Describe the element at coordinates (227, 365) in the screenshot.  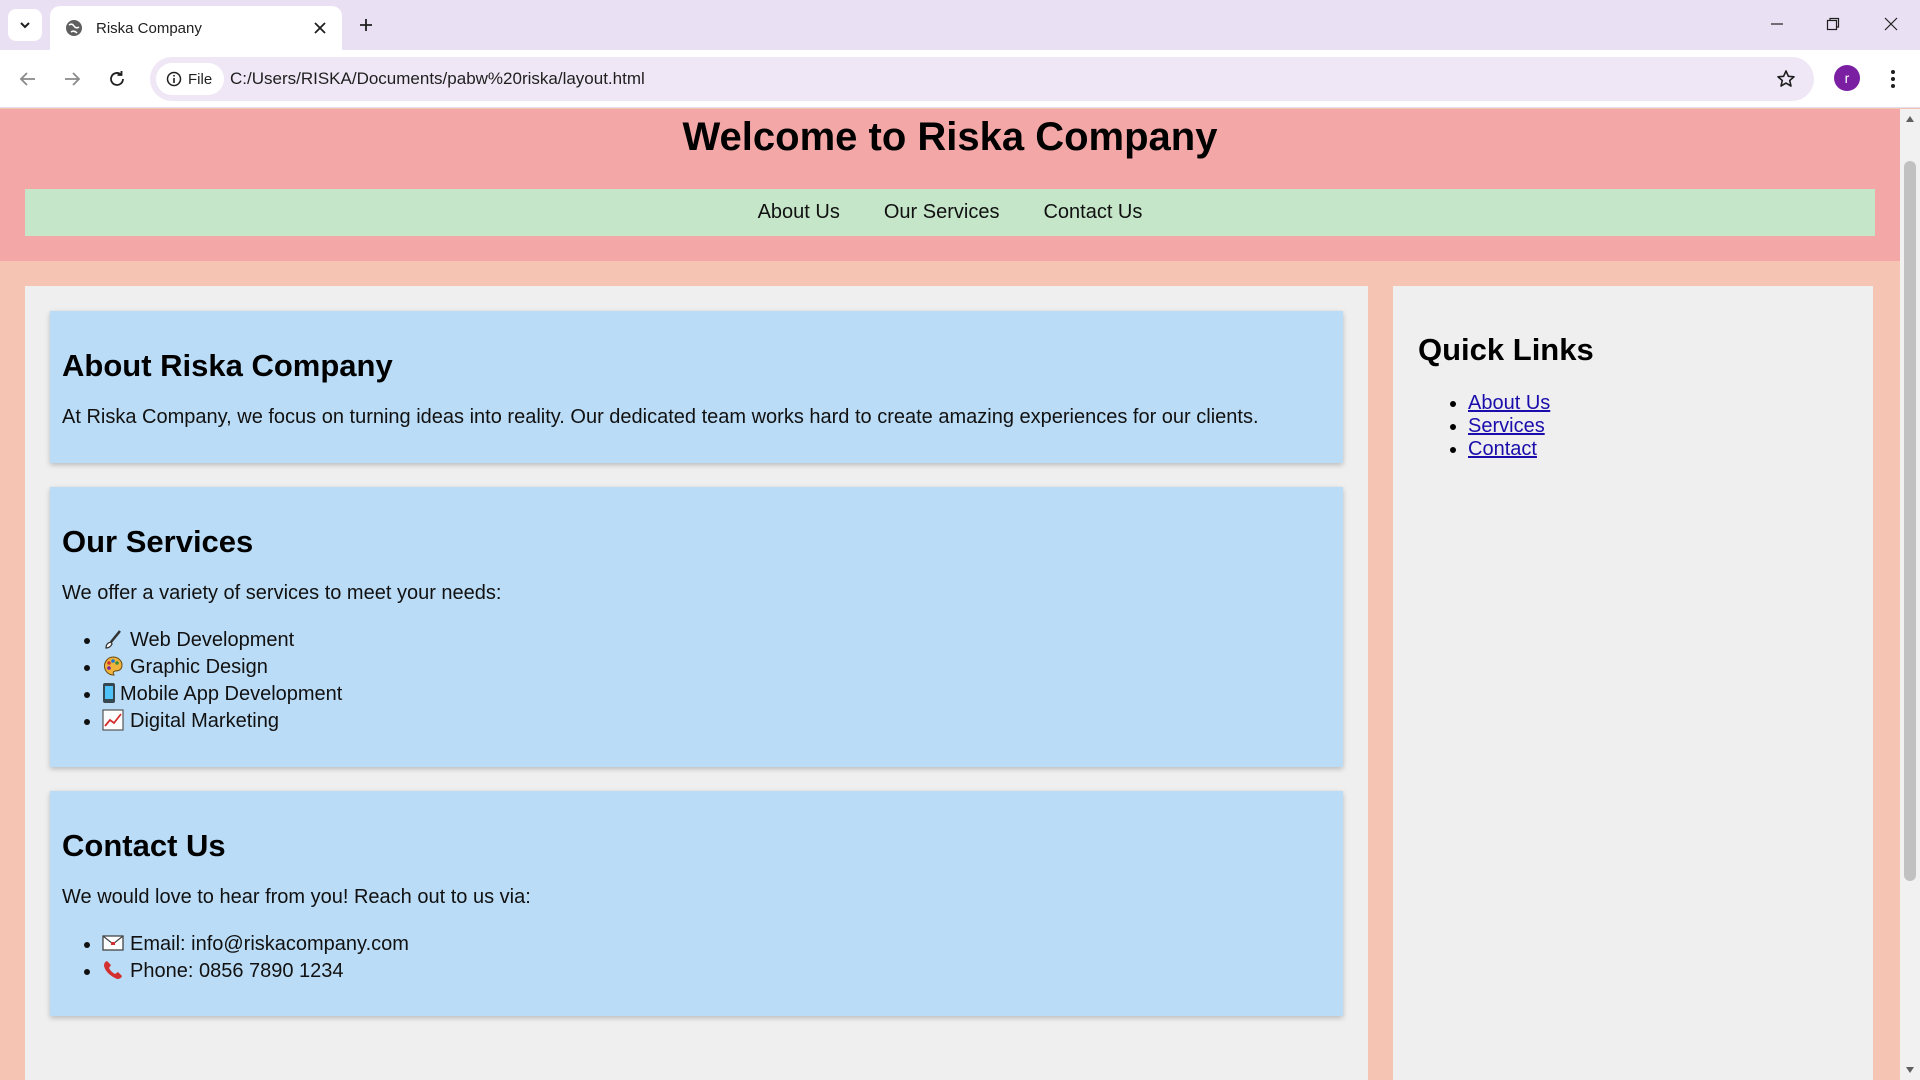
I see `section-heading: About Riska Company` at that location.